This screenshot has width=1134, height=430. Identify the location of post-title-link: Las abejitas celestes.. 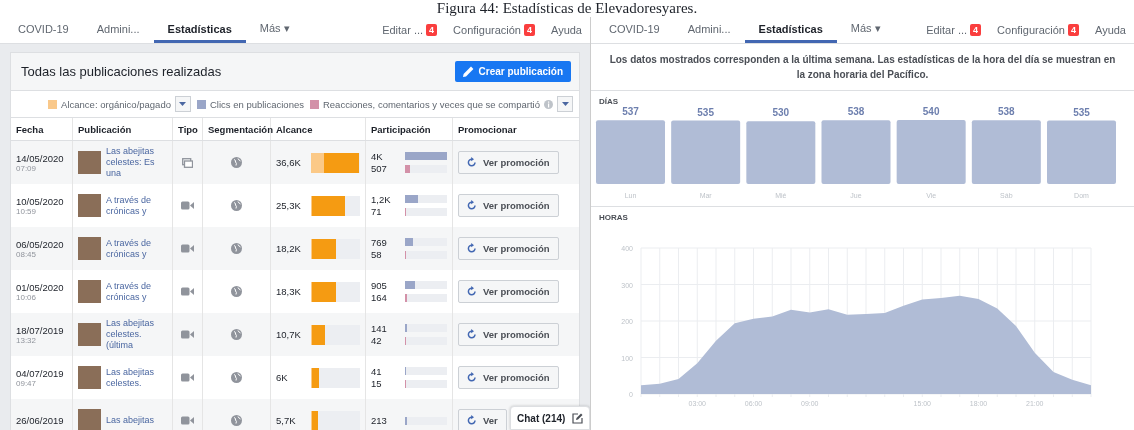
(136, 377).